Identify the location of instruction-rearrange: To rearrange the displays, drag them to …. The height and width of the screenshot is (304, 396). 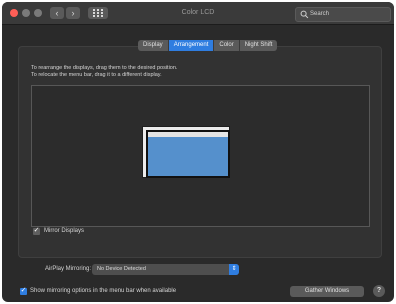
(104, 68).